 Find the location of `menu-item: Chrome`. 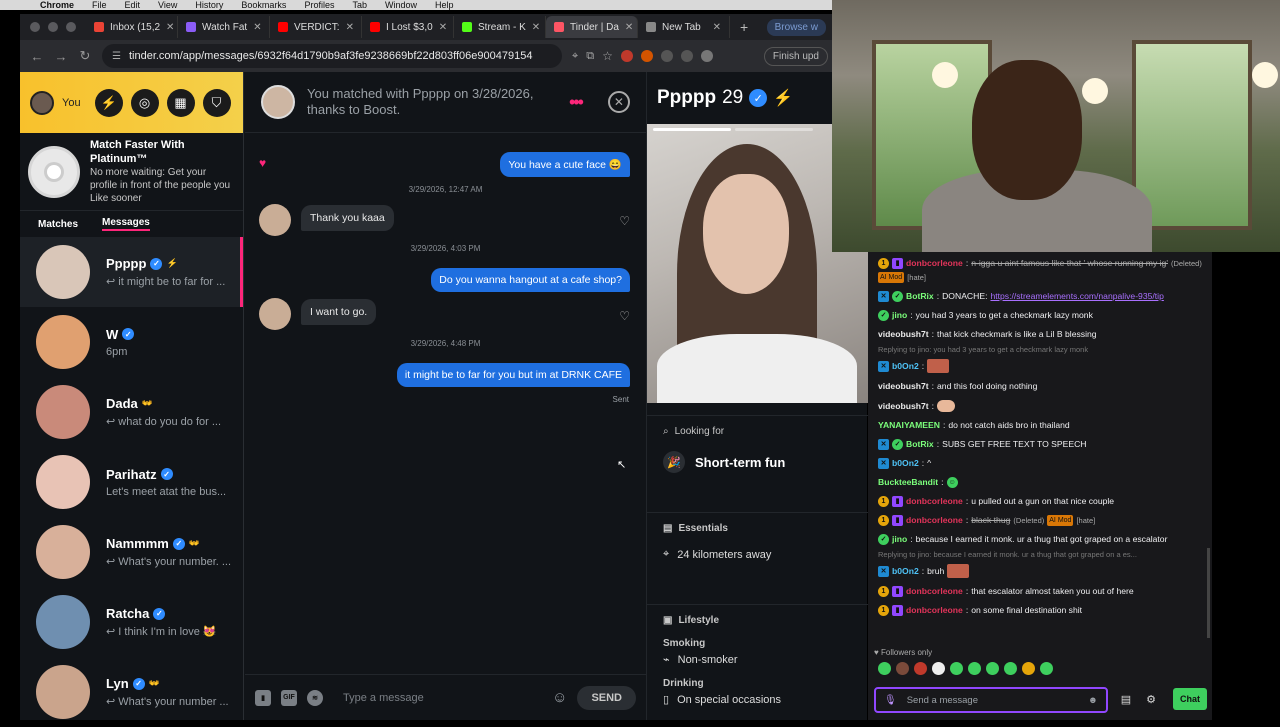

menu-item: Chrome is located at coordinates (57, 5).